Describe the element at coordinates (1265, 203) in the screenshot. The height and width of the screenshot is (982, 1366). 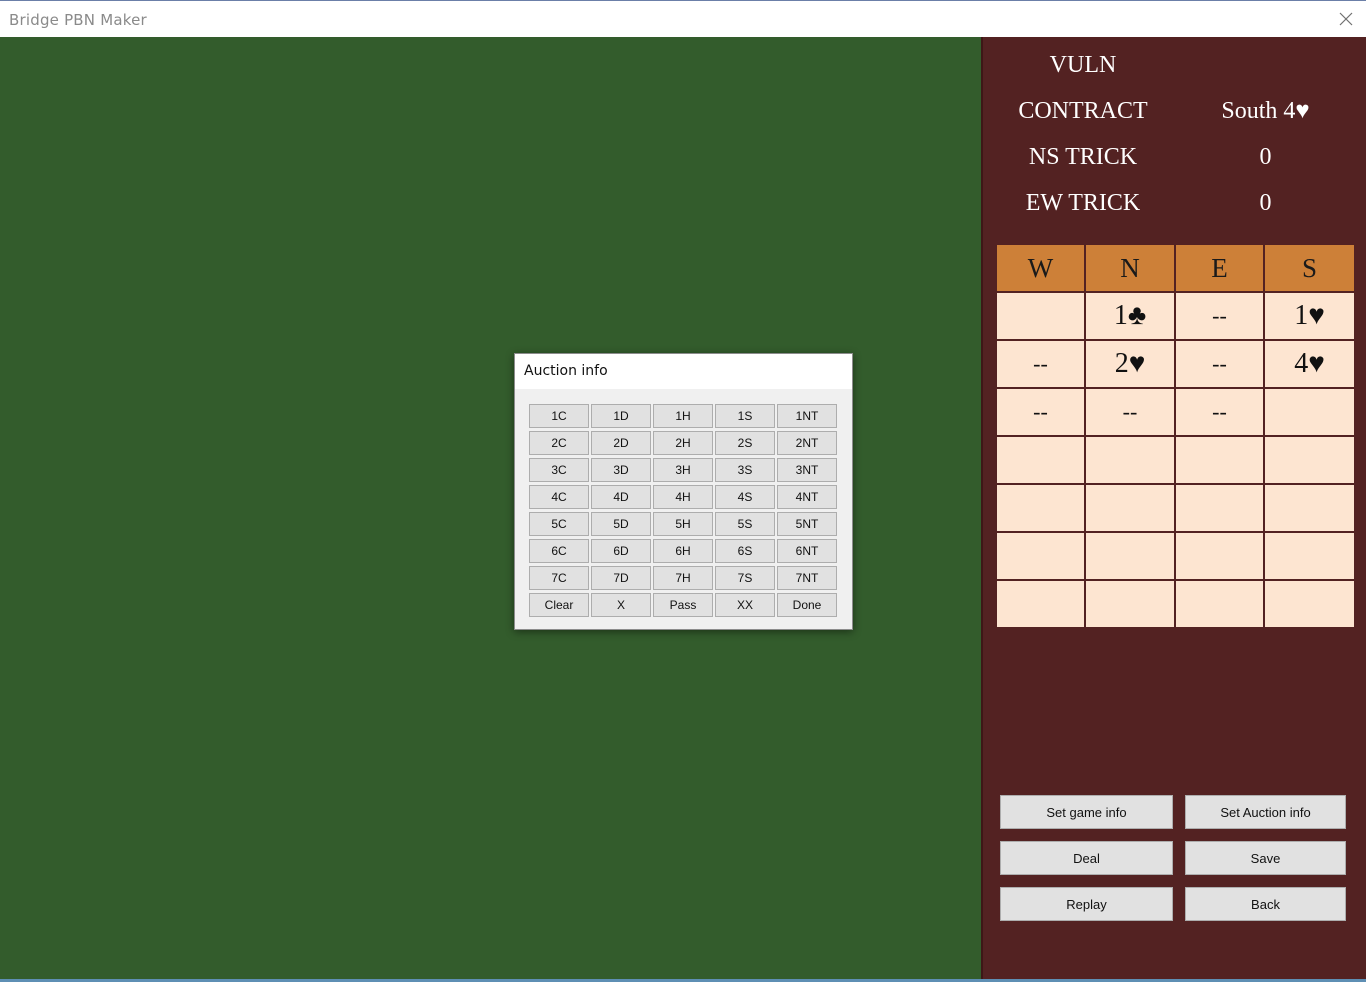
I see `ew-trick-value: 0` at that location.